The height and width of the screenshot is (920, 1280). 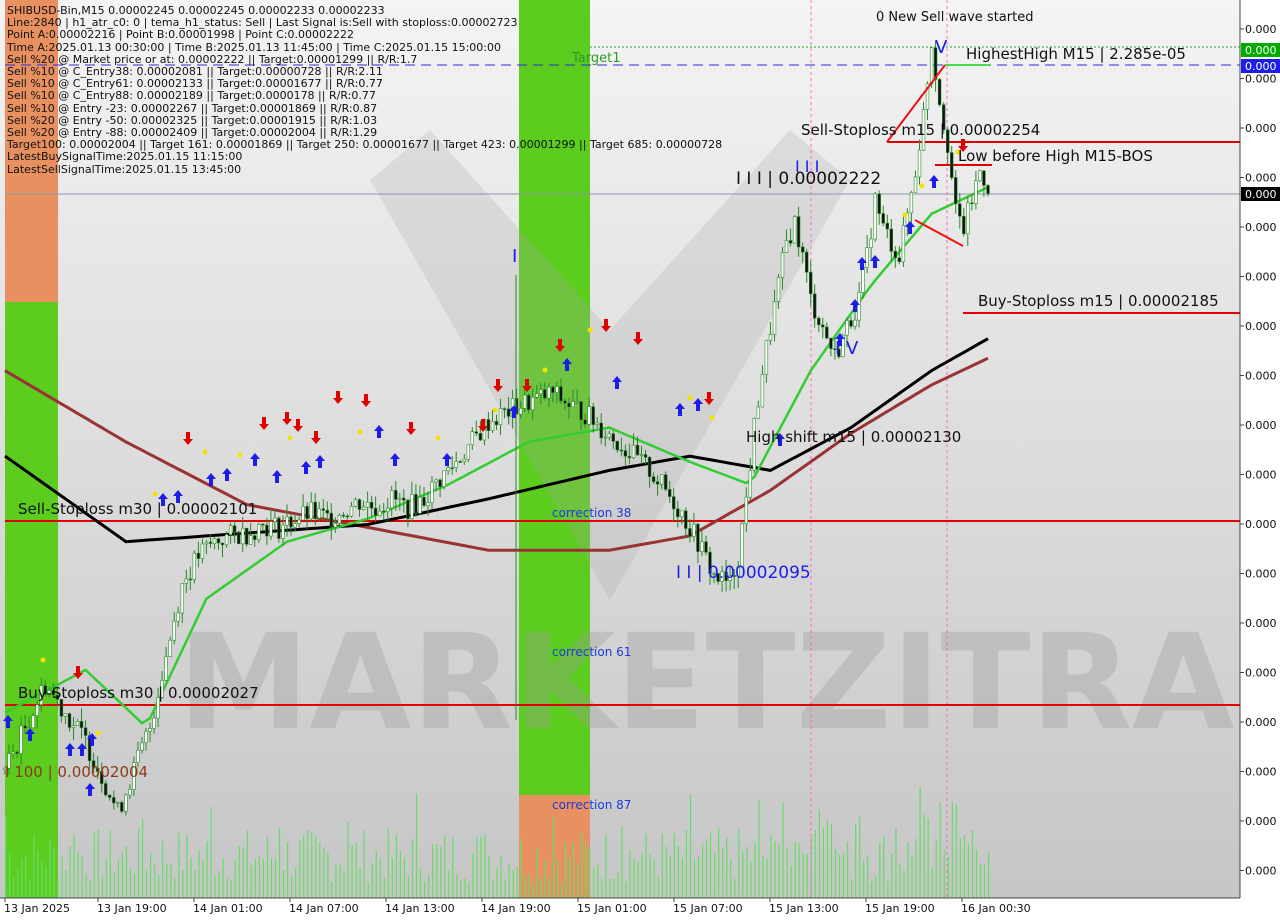 I want to click on x-tick-label: 14 Jan 01:00, so click(x=228, y=908).